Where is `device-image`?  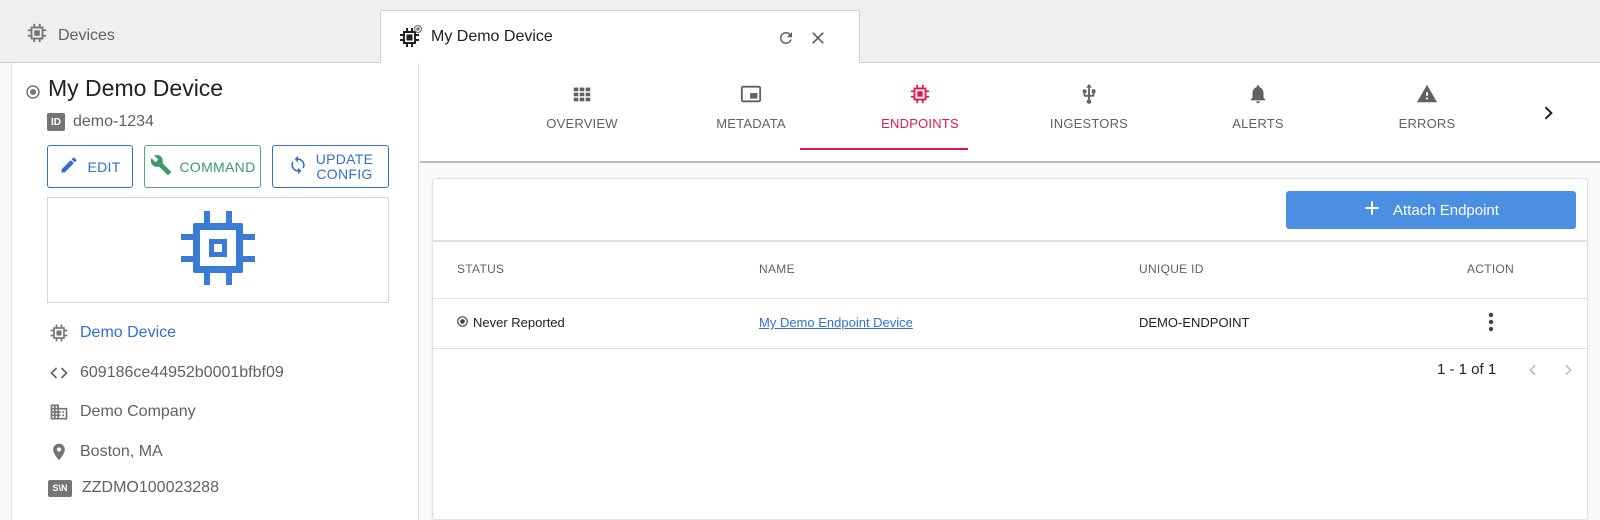 device-image is located at coordinates (218, 250).